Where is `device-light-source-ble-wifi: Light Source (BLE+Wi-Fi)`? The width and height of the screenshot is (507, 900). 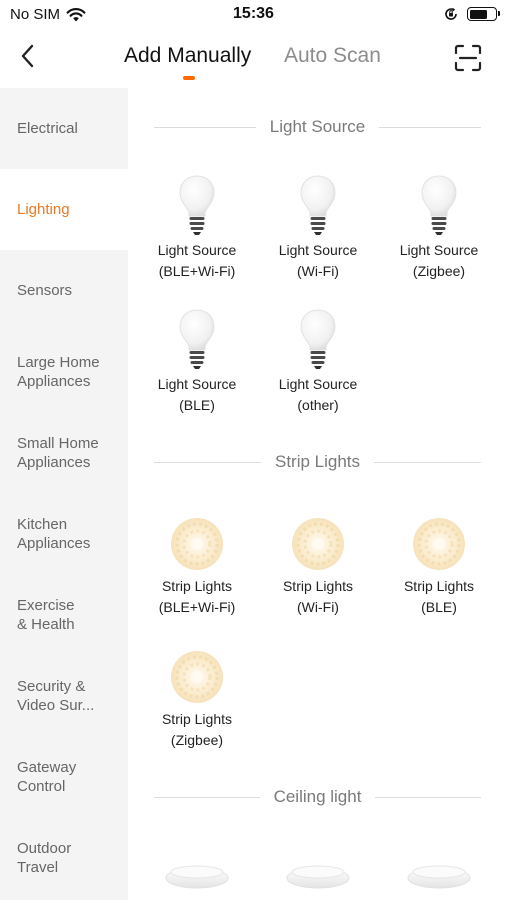 device-light-source-ble-wifi: Light Source (BLE+Wi-Fi) is located at coordinates (197, 227).